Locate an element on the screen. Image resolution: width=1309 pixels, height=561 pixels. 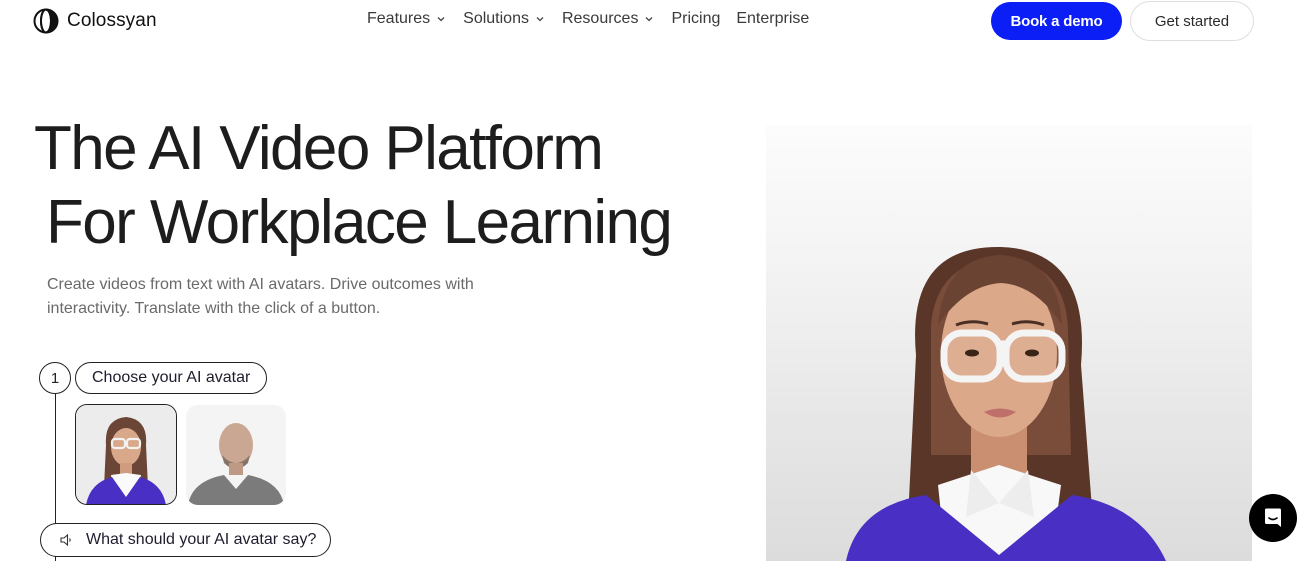
female-avatar-image is located at coordinates (126, 454).